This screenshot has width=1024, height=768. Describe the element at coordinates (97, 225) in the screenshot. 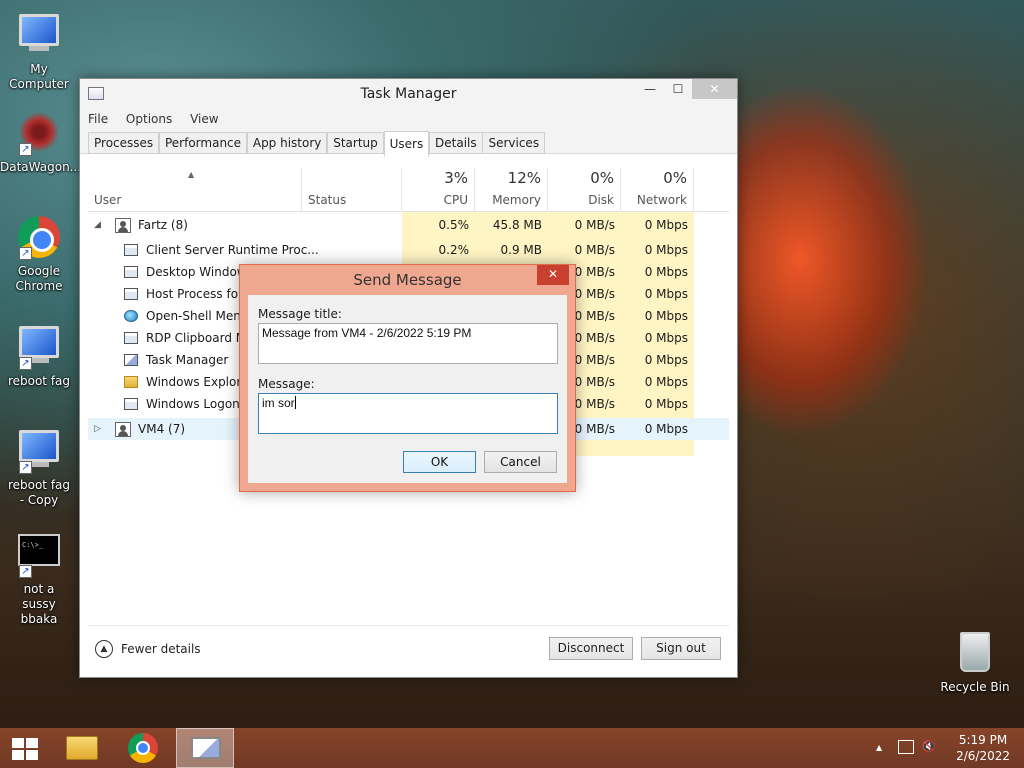

I see `collapse-arrow-icon: ◢` at that location.